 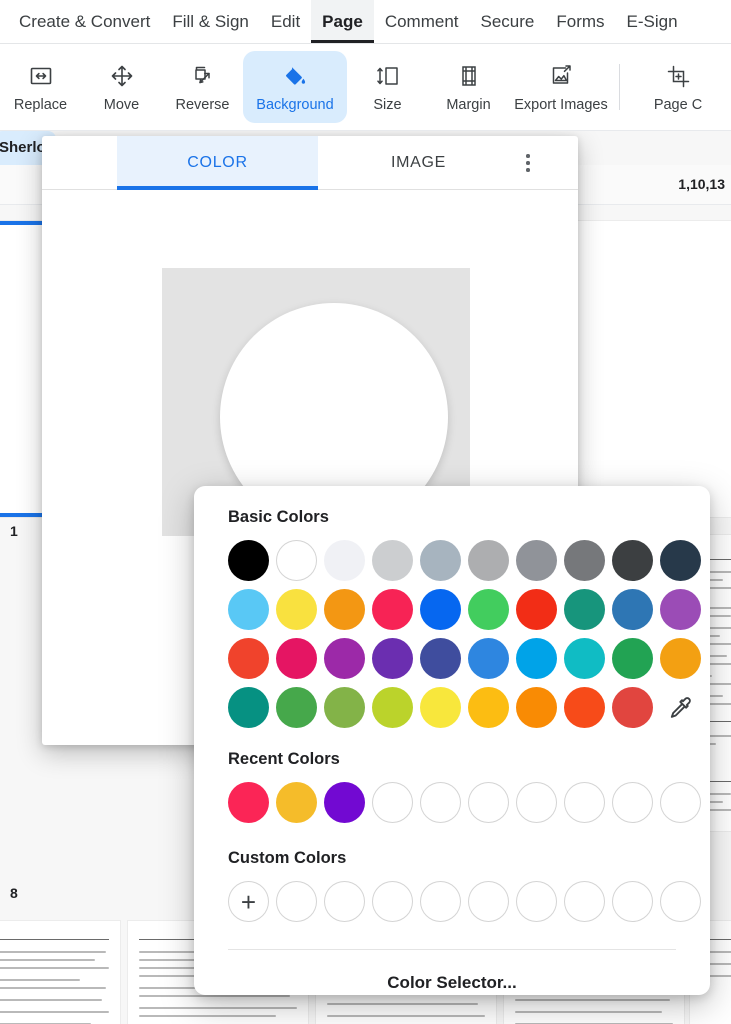 What do you see at coordinates (122, 76) in the screenshot?
I see `move-icon` at bounding box center [122, 76].